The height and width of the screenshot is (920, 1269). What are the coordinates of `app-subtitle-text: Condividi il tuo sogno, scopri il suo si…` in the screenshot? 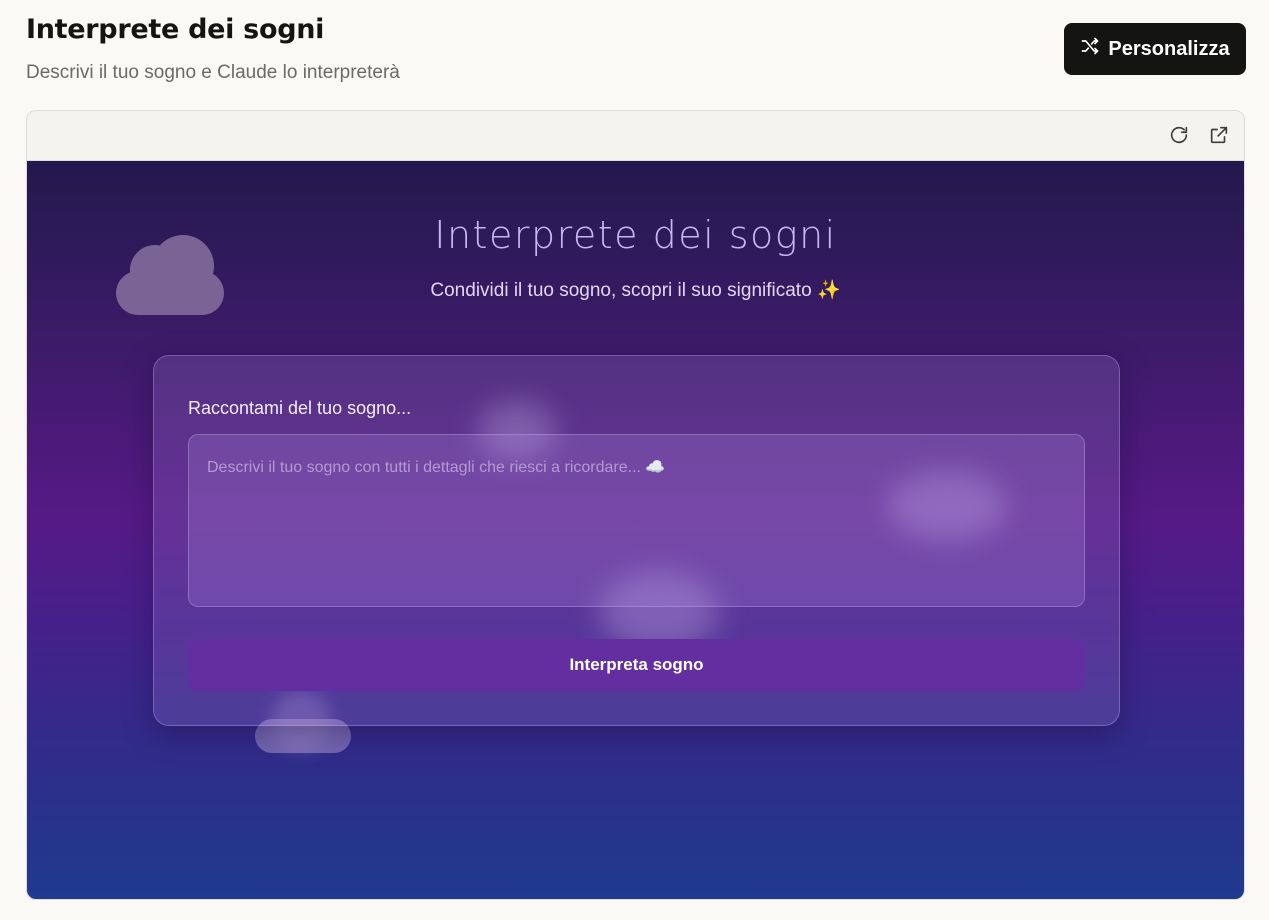 It's located at (621, 290).